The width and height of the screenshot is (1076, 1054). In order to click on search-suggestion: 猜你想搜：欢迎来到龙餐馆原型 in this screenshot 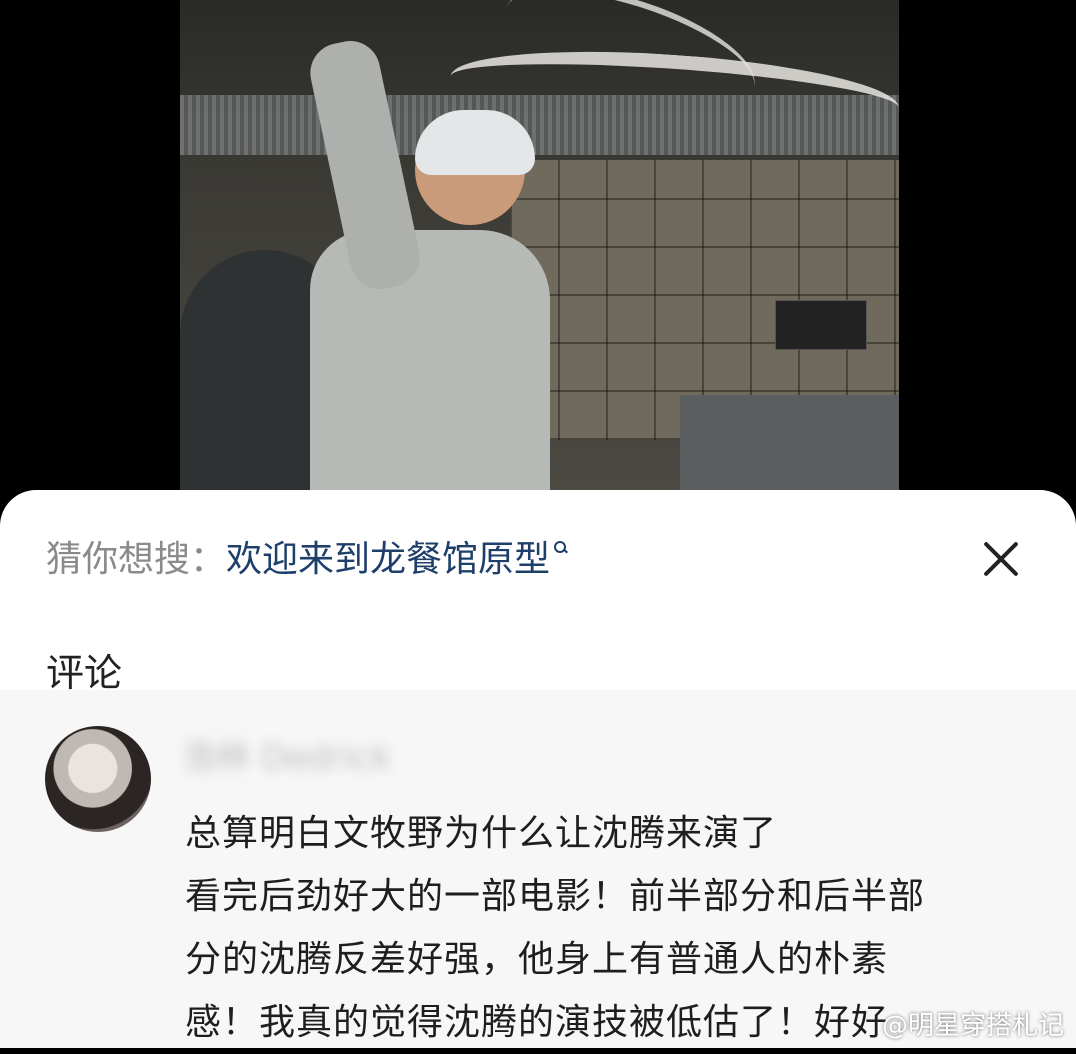, I will do `click(306, 559)`.